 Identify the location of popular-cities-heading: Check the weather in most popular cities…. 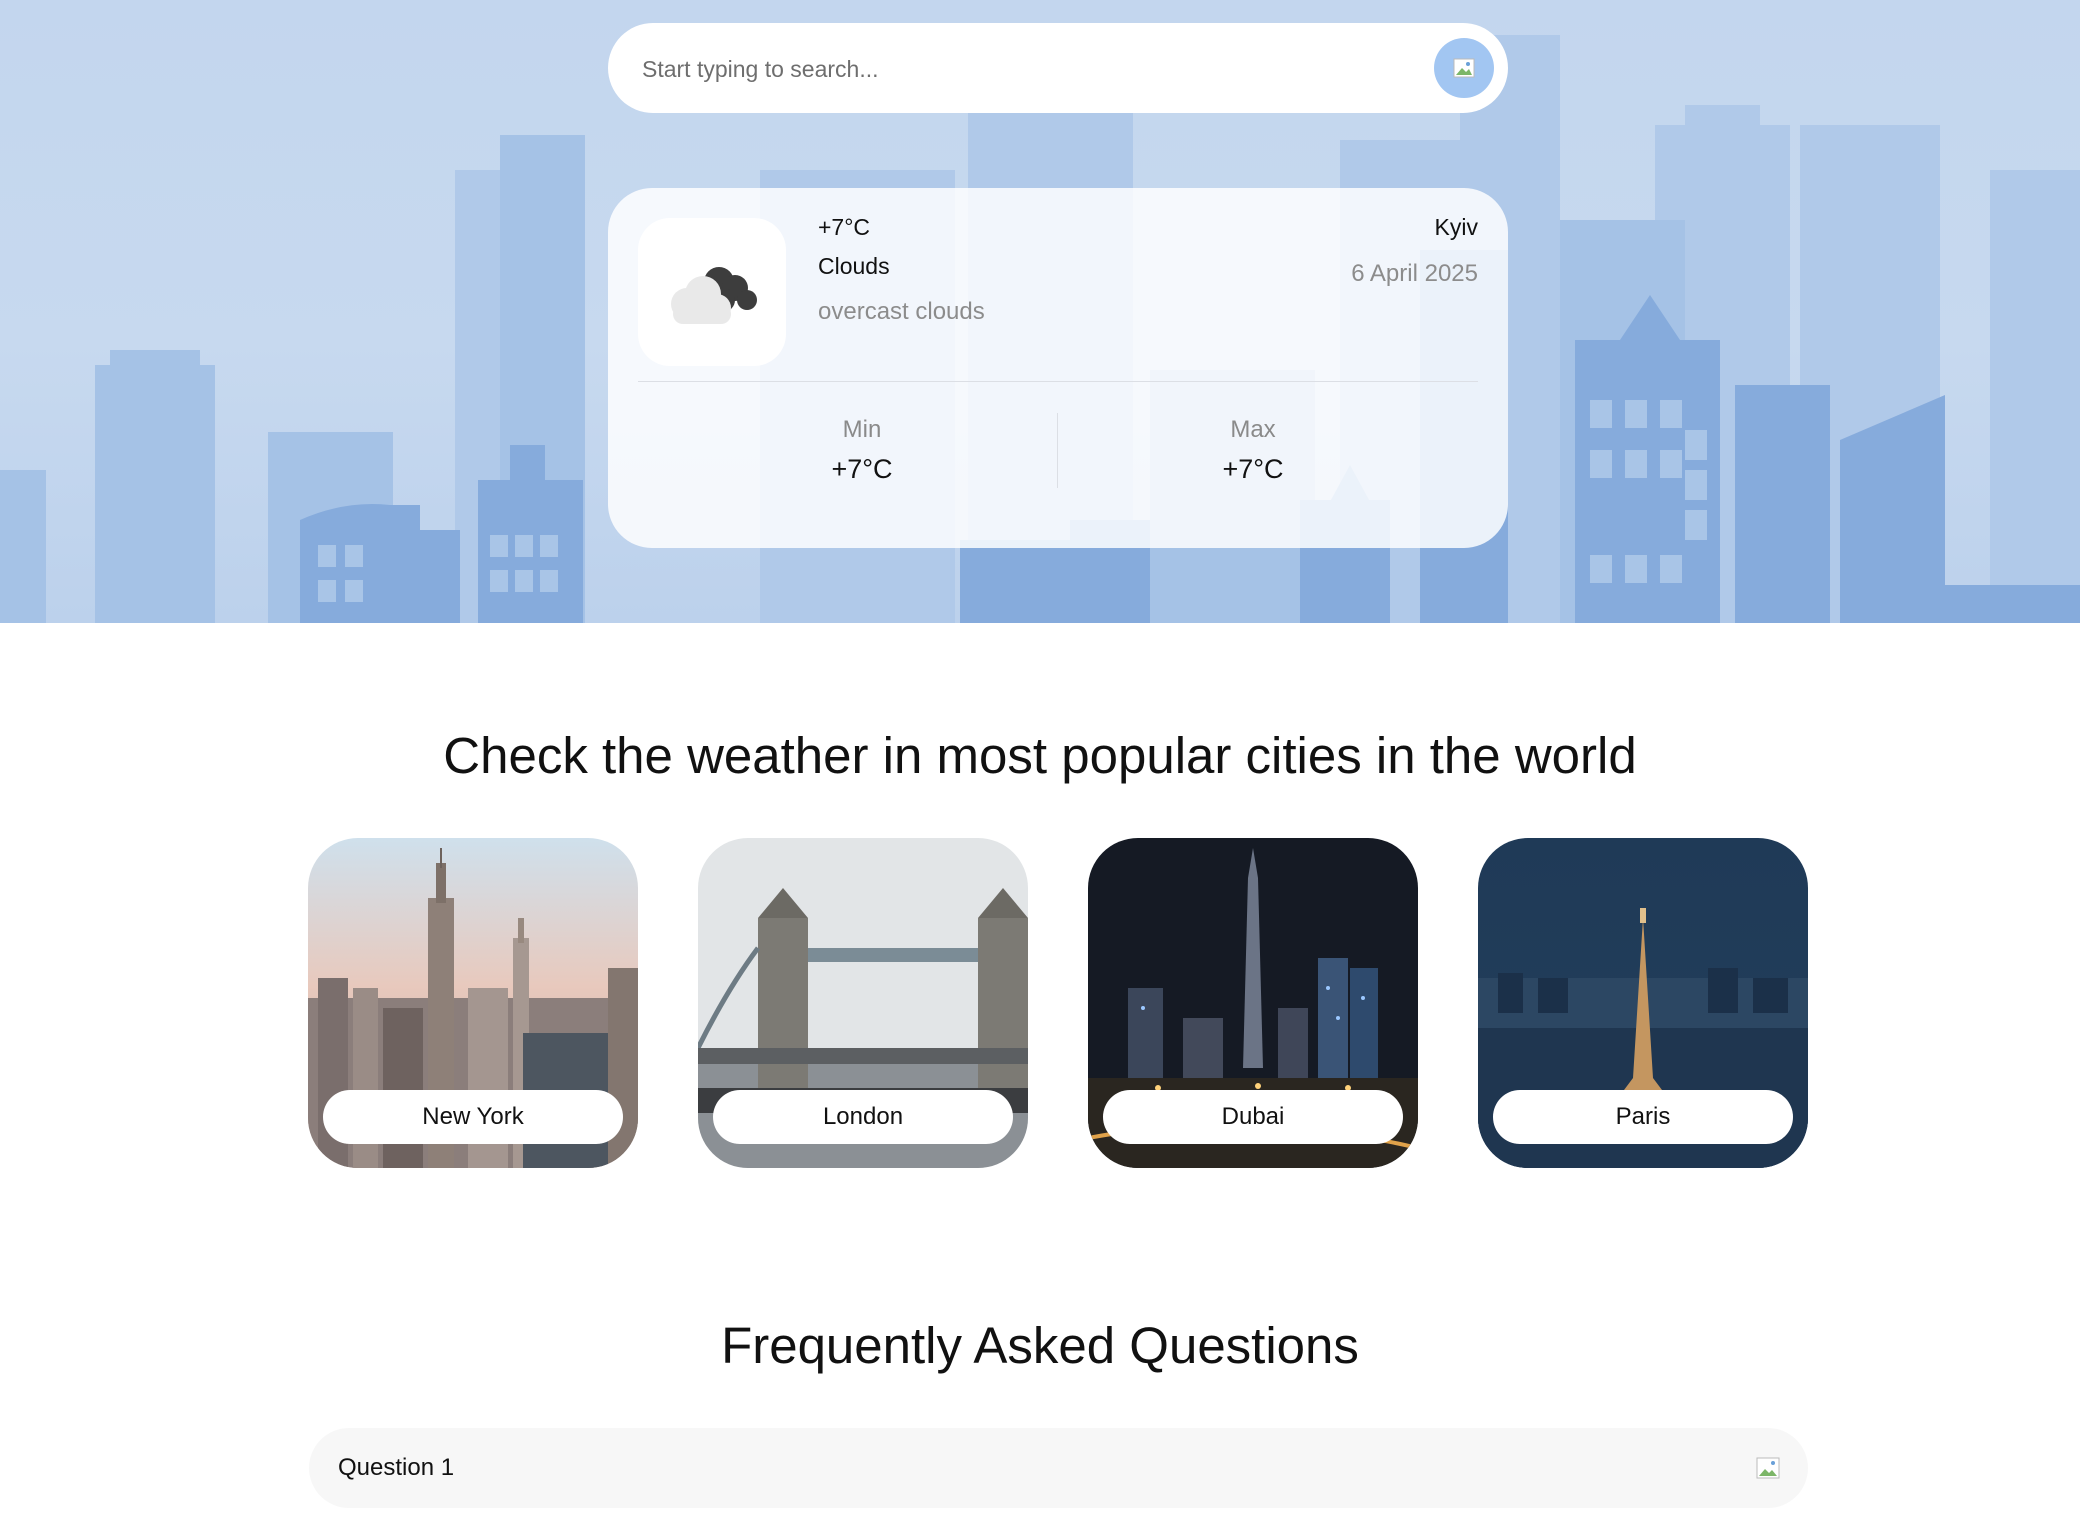
(1040, 755).